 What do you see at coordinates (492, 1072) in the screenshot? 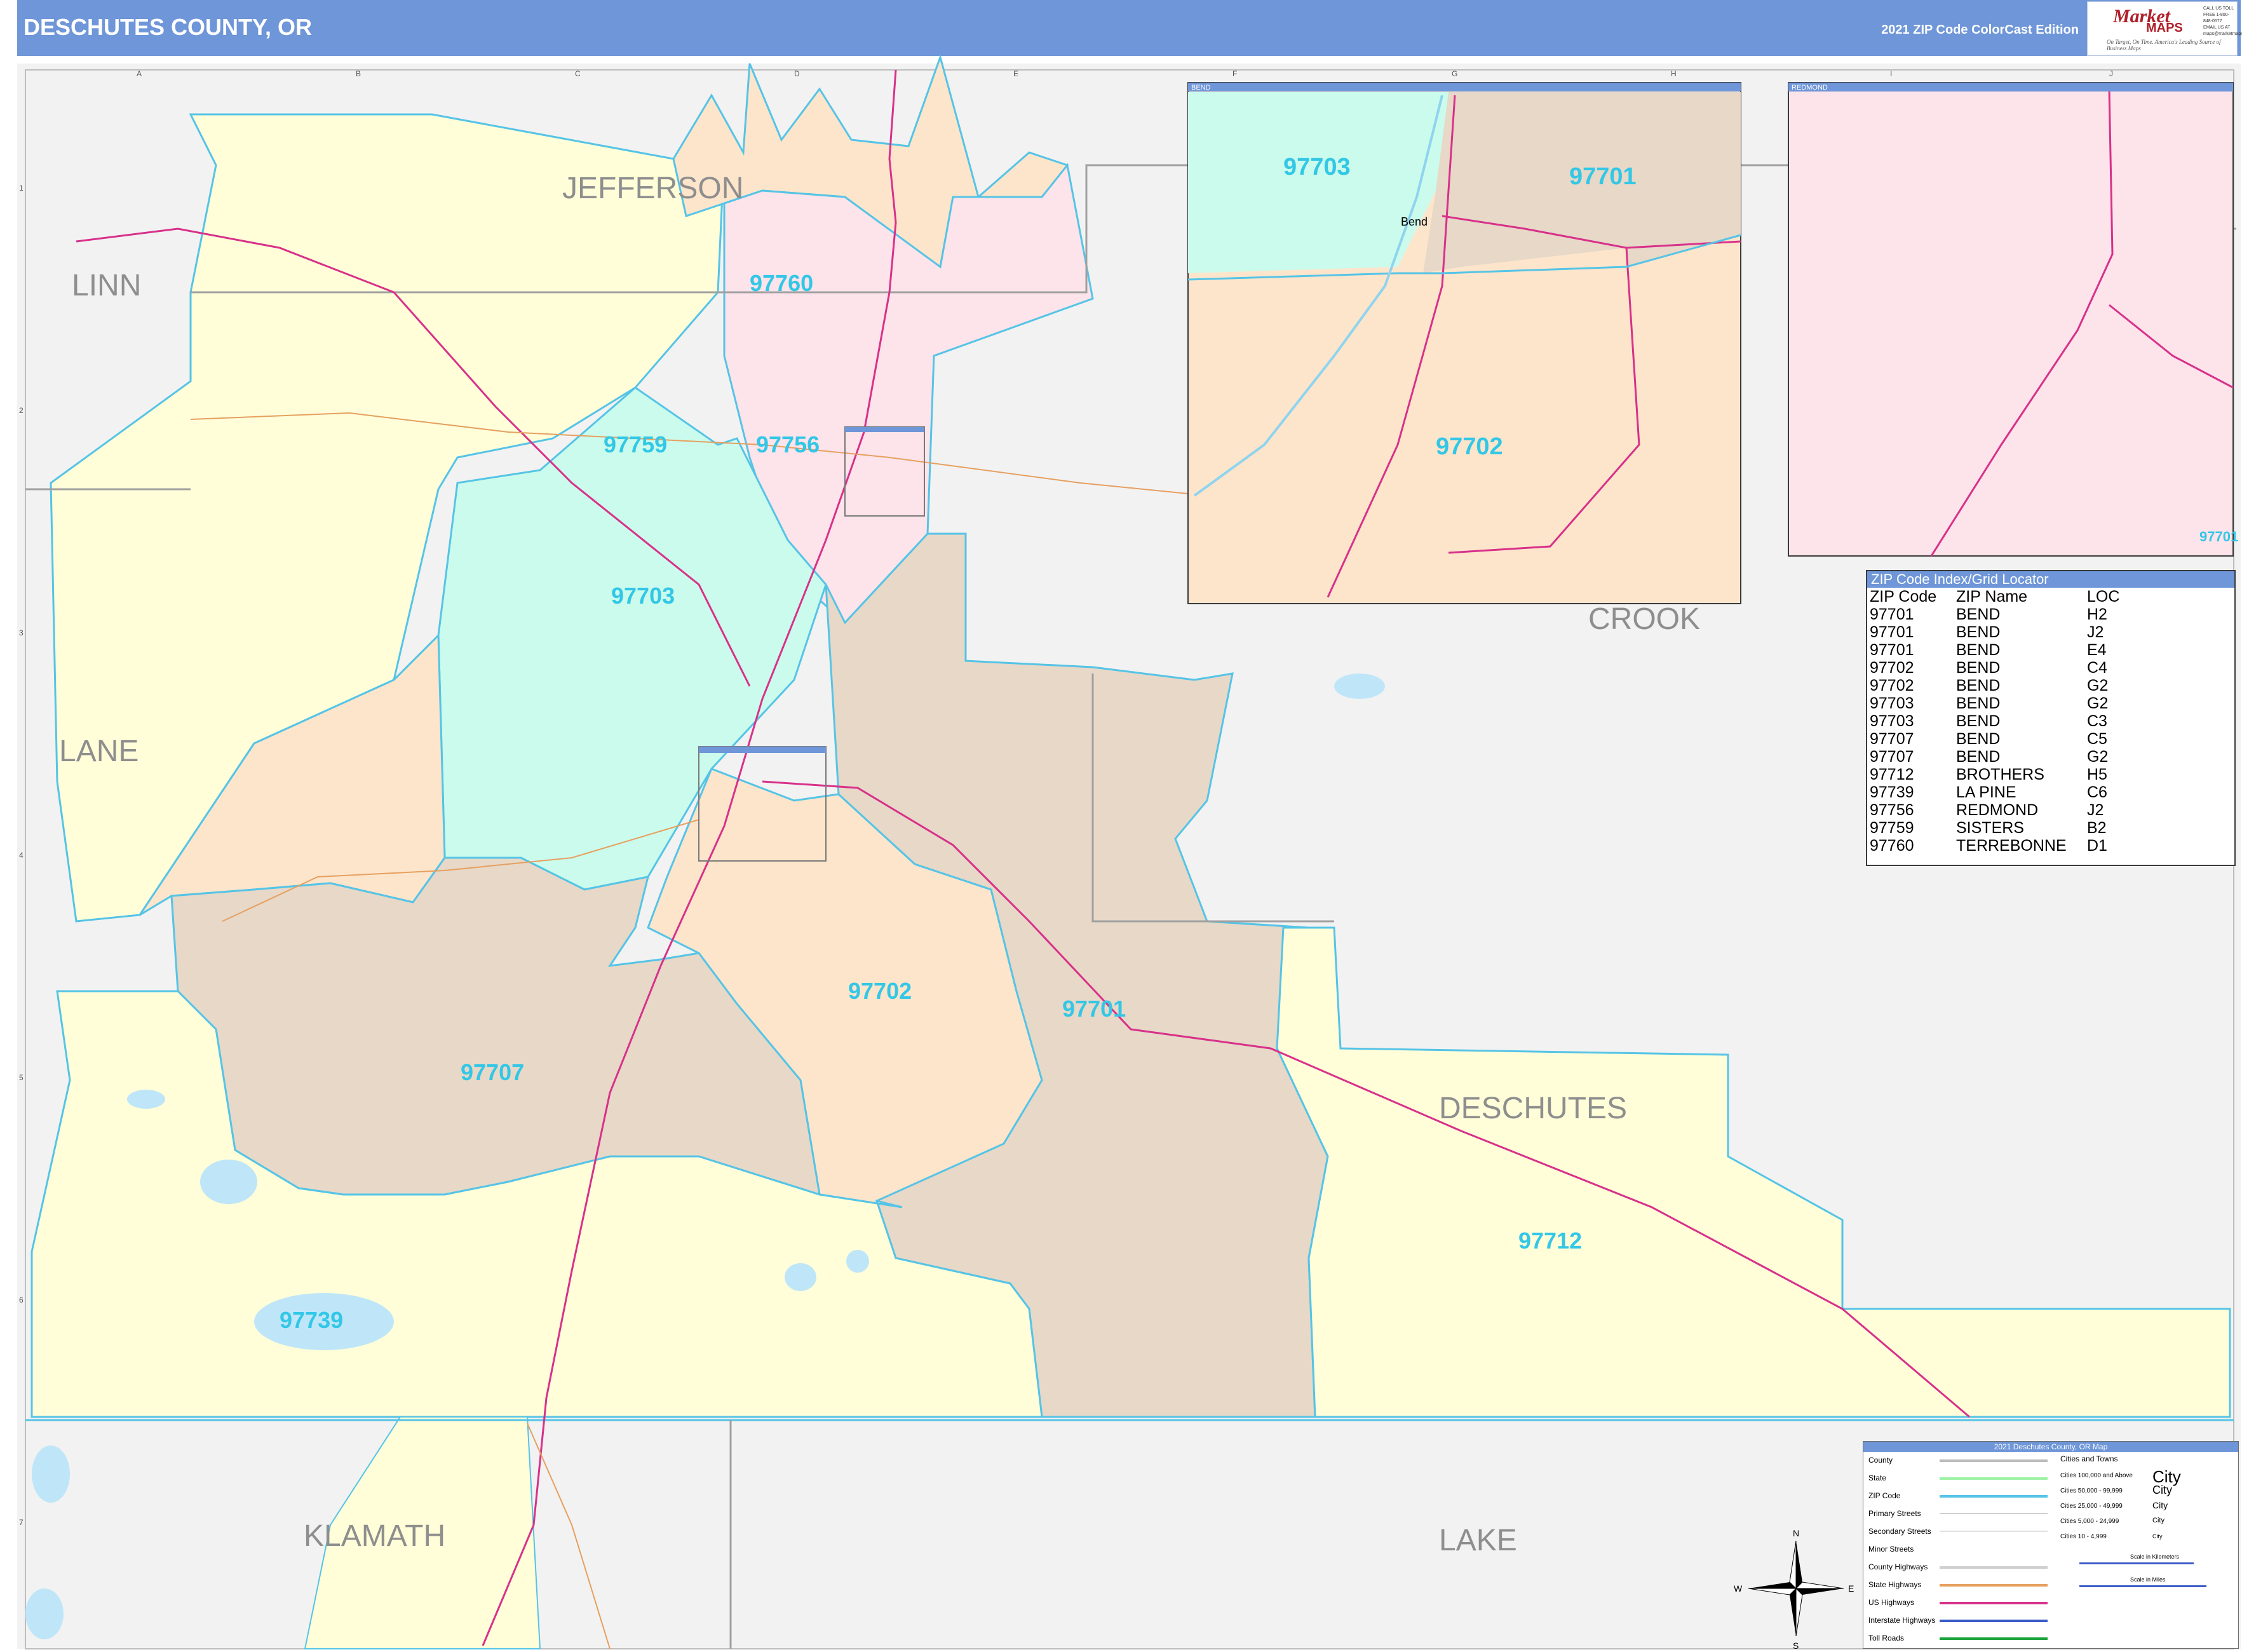
I see `zip-label-97707: 97707` at bounding box center [492, 1072].